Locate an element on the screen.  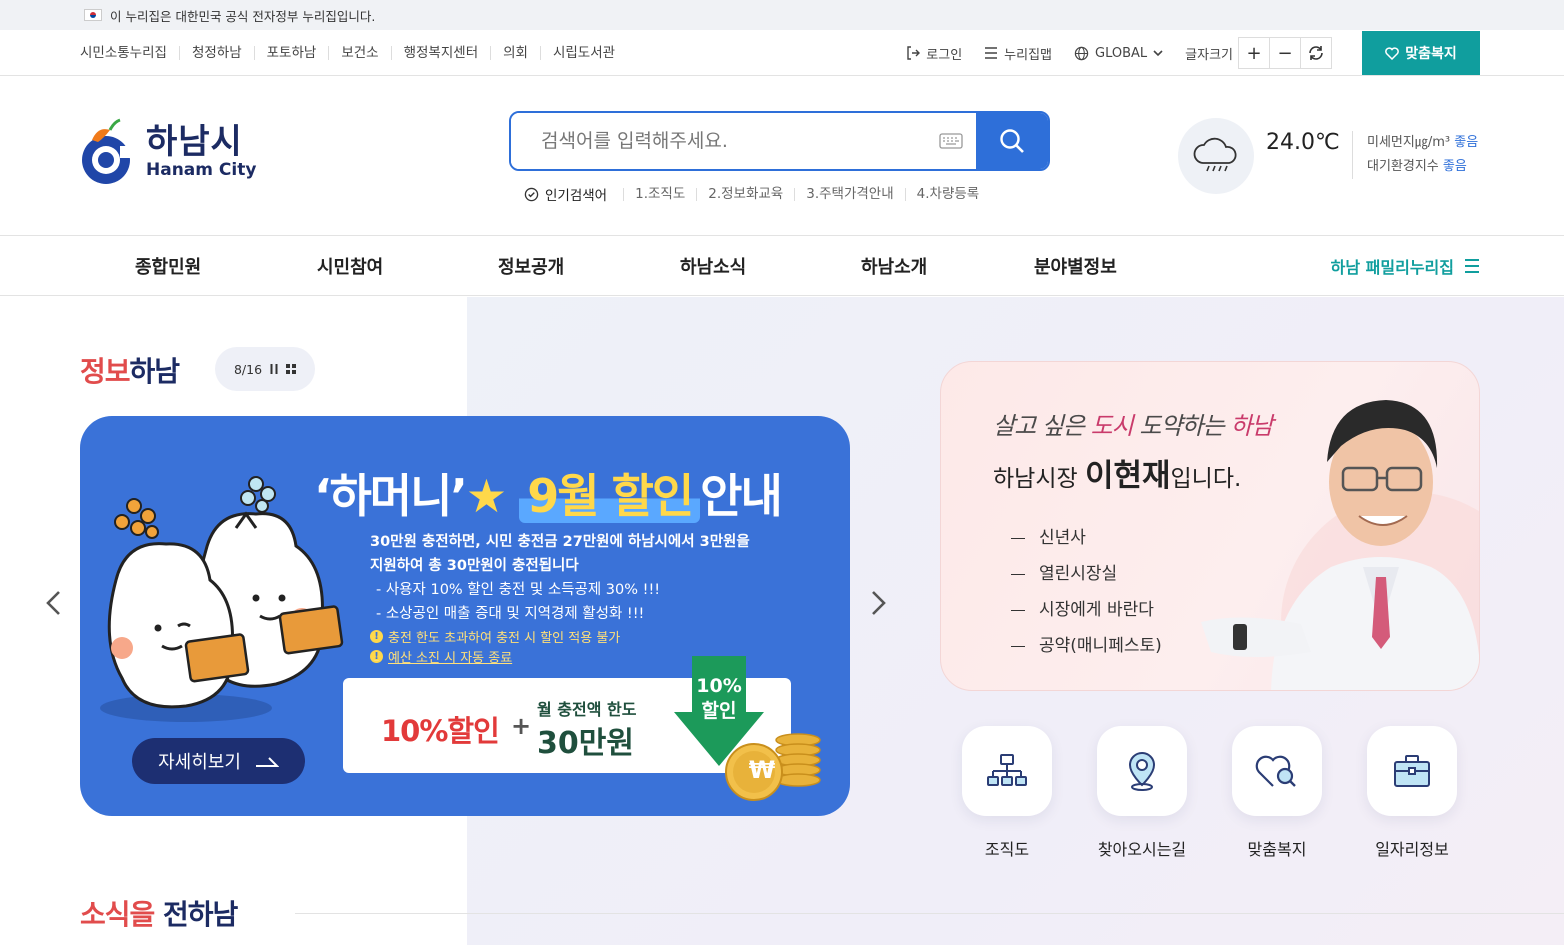
mayor-slogan-d: 하남 is located at coordinates (1251, 426).